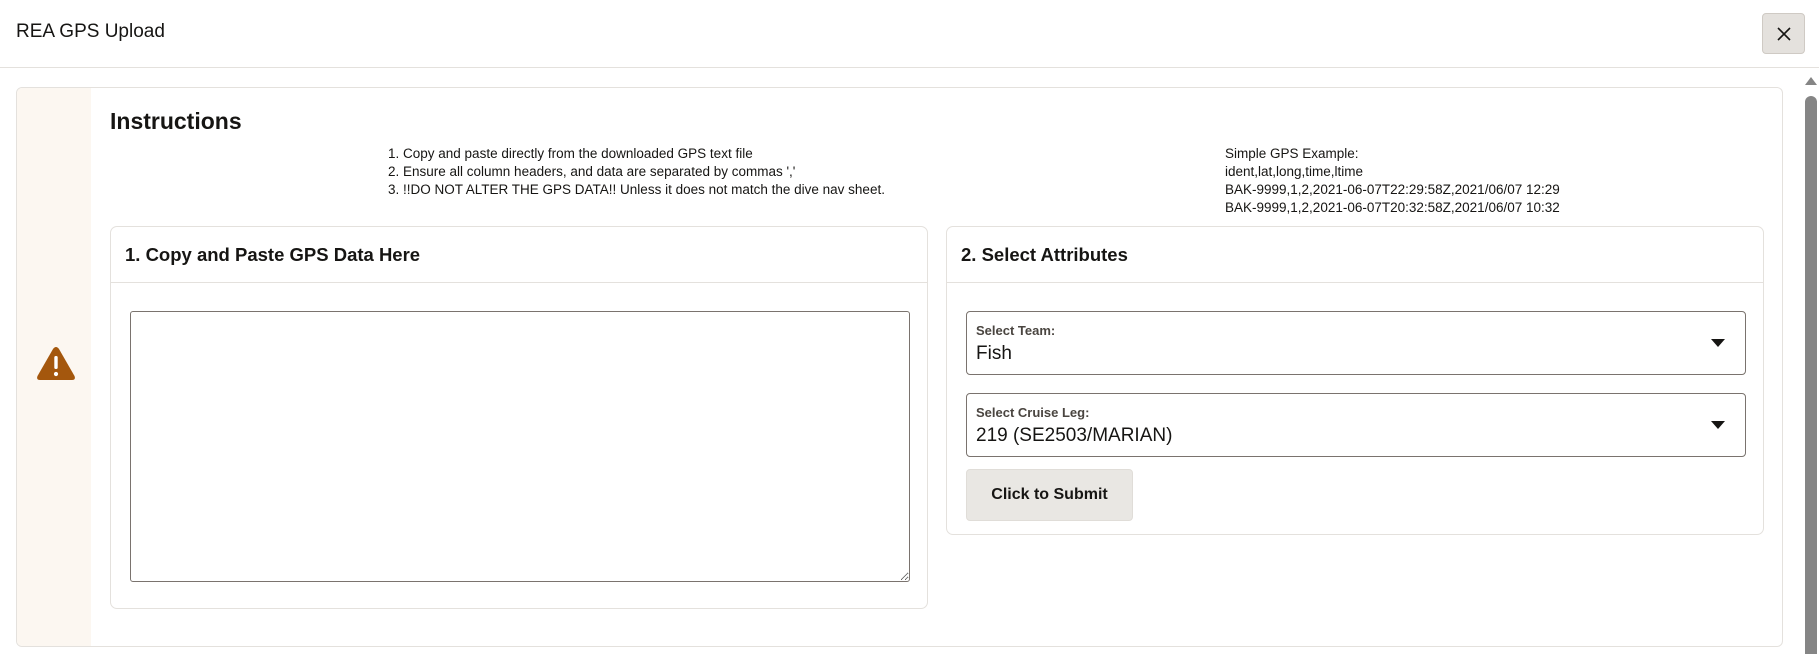  Describe the element at coordinates (1033, 412) in the screenshot. I see `select-cruise-leg-label: Select Cruise Leg:` at that location.